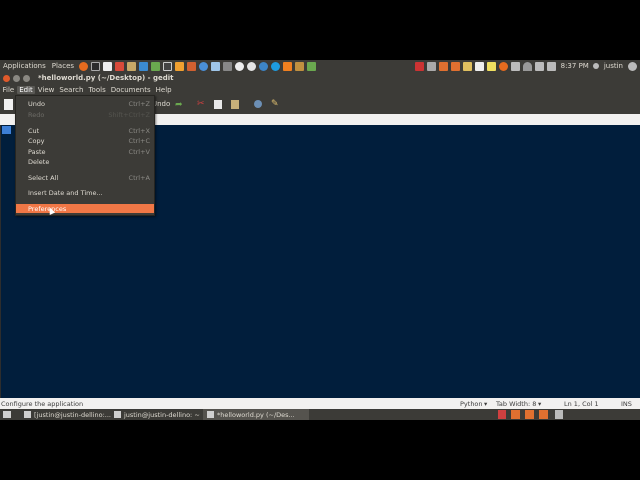 The height and width of the screenshot is (480, 640). I want to click on window-title: *helloworld.py (~/Desktop) - gedit, so click(106, 78).